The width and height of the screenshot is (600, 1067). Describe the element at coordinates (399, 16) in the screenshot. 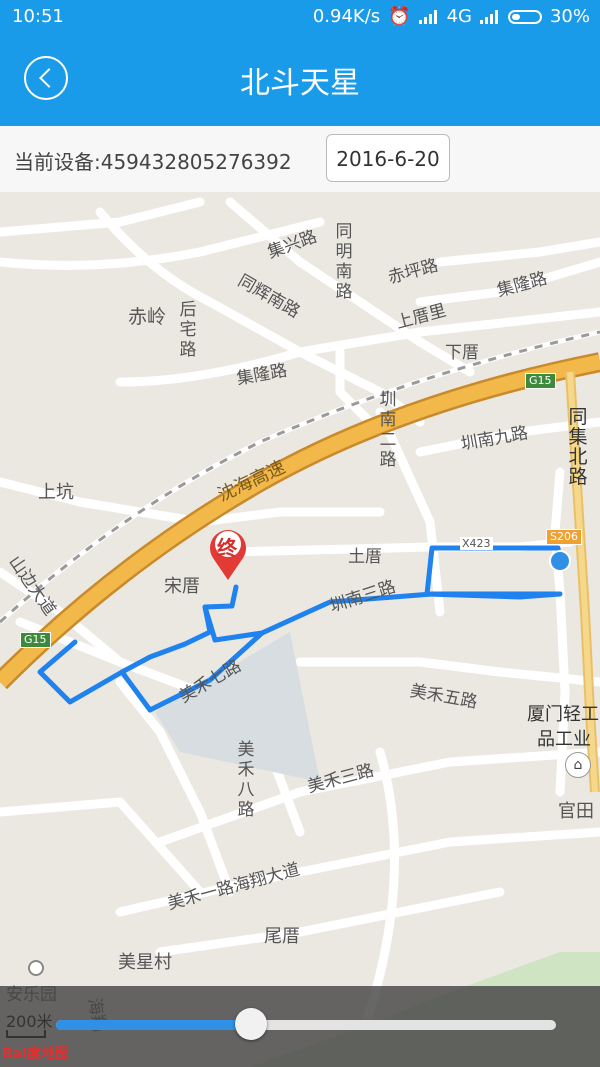

I see `alarm-icon: ⏰` at that location.